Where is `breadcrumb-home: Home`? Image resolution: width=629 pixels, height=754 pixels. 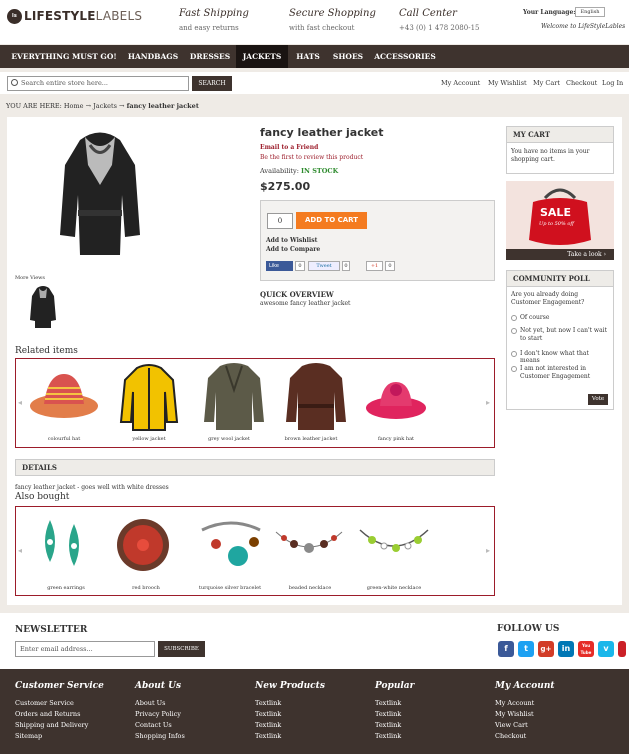
breadcrumb-home: Home is located at coordinates (74, 106).